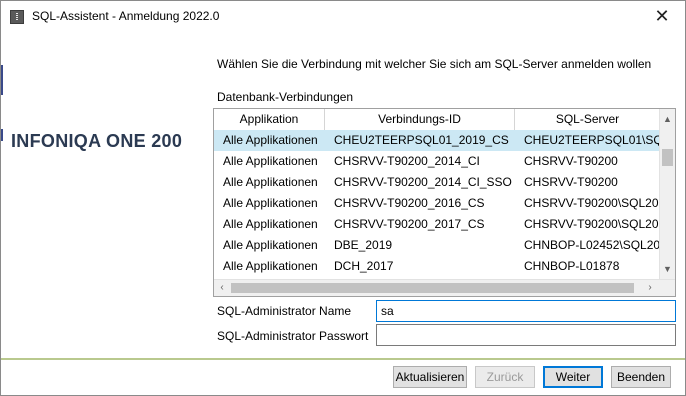  What do you see at coordinates (526, 311) in the screenshot?
I see `admin-name-field` at bounding box center [526, 311].